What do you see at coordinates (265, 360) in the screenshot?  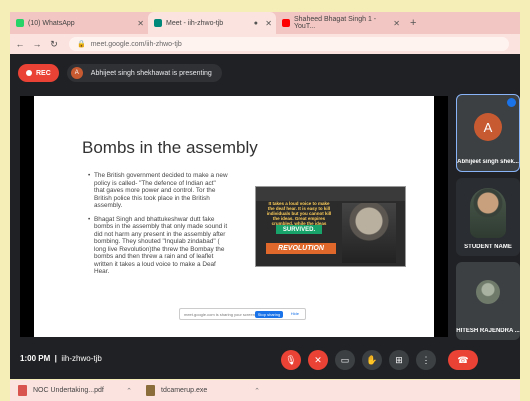 I see `call-controls: 🎙 ✕ ▭ ✋ ⊞ ⋮ ☎` at bounding box center [265, 360].